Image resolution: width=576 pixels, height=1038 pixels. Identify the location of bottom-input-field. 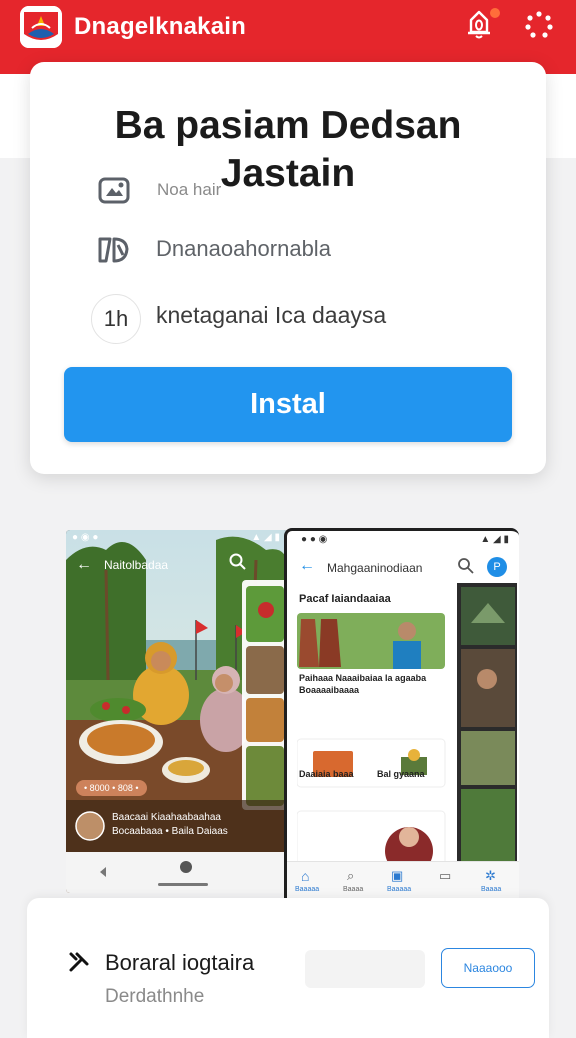
(365, 969).